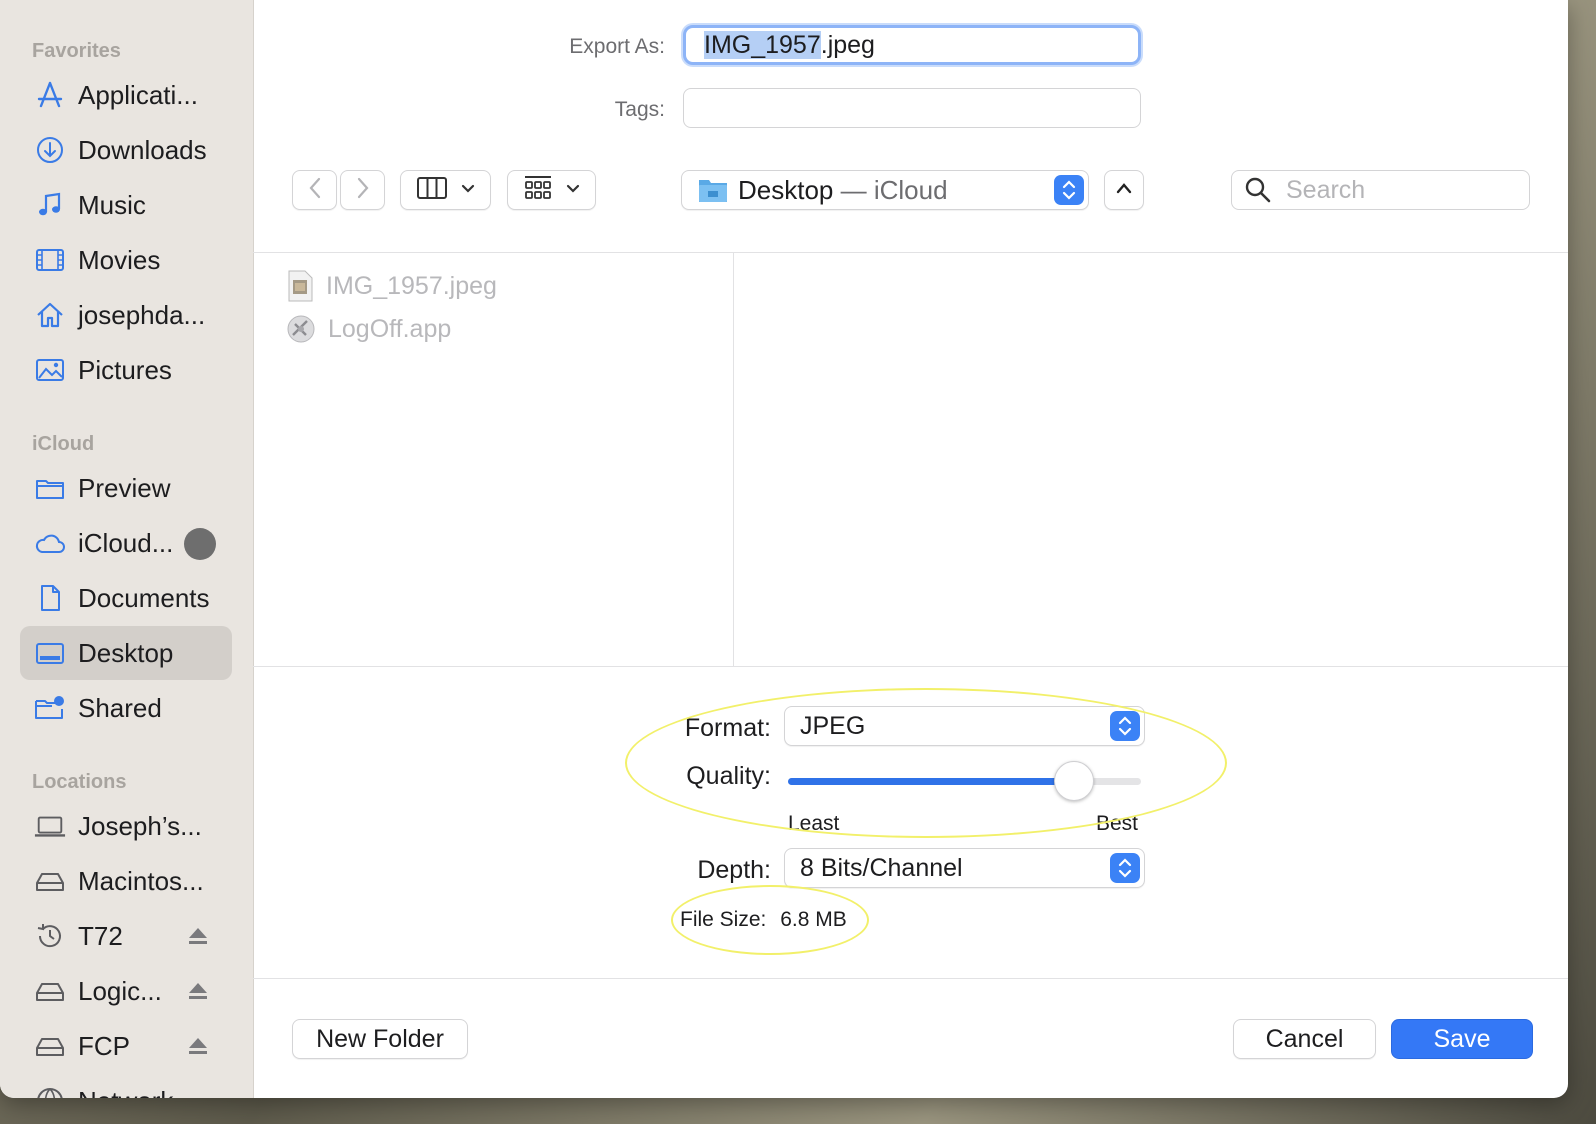 The image size is (1596, 1124). What do you see at coordinates (125, 1092) in the screenshot?
I see `sidebar-item-label: Network` at bounding box center [125, 1092].